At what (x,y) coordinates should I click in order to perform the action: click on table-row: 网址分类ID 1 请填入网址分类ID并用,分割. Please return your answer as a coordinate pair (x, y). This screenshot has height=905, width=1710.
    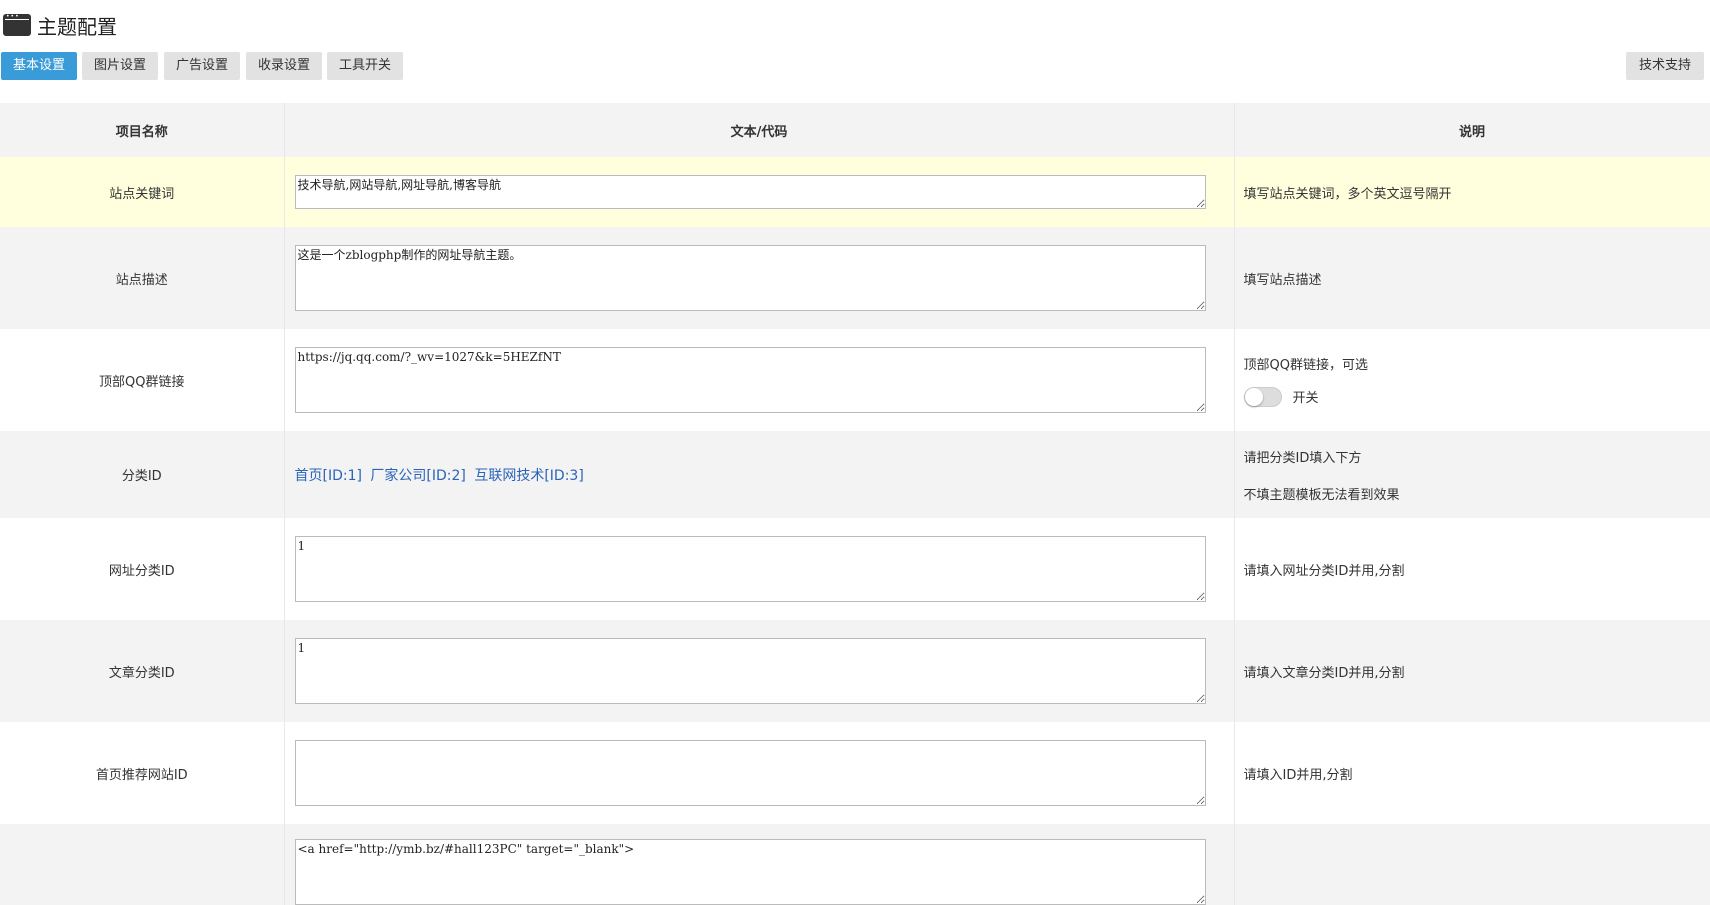
    Looking at the image, I should click on (855, 569).